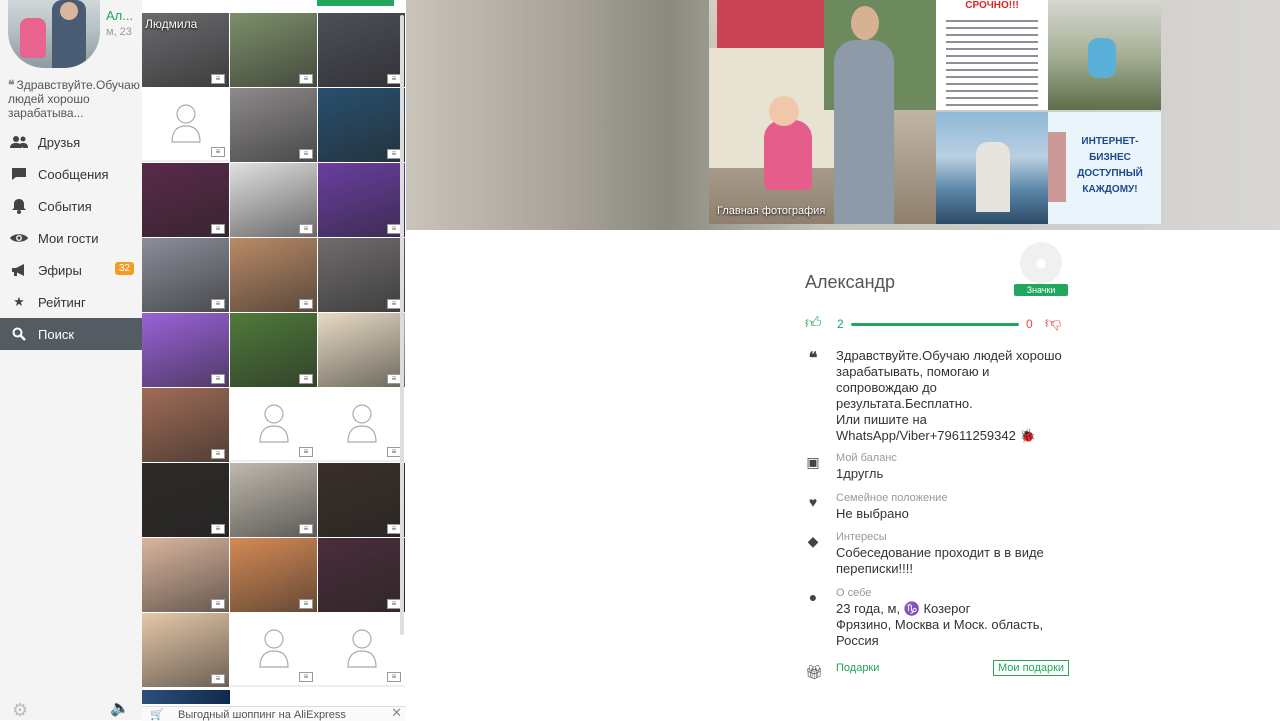  What do you see at coordinates (1029, 324) in the screenshot?
I see `dislikes-count: 0` at bounding box center [1029, 324].